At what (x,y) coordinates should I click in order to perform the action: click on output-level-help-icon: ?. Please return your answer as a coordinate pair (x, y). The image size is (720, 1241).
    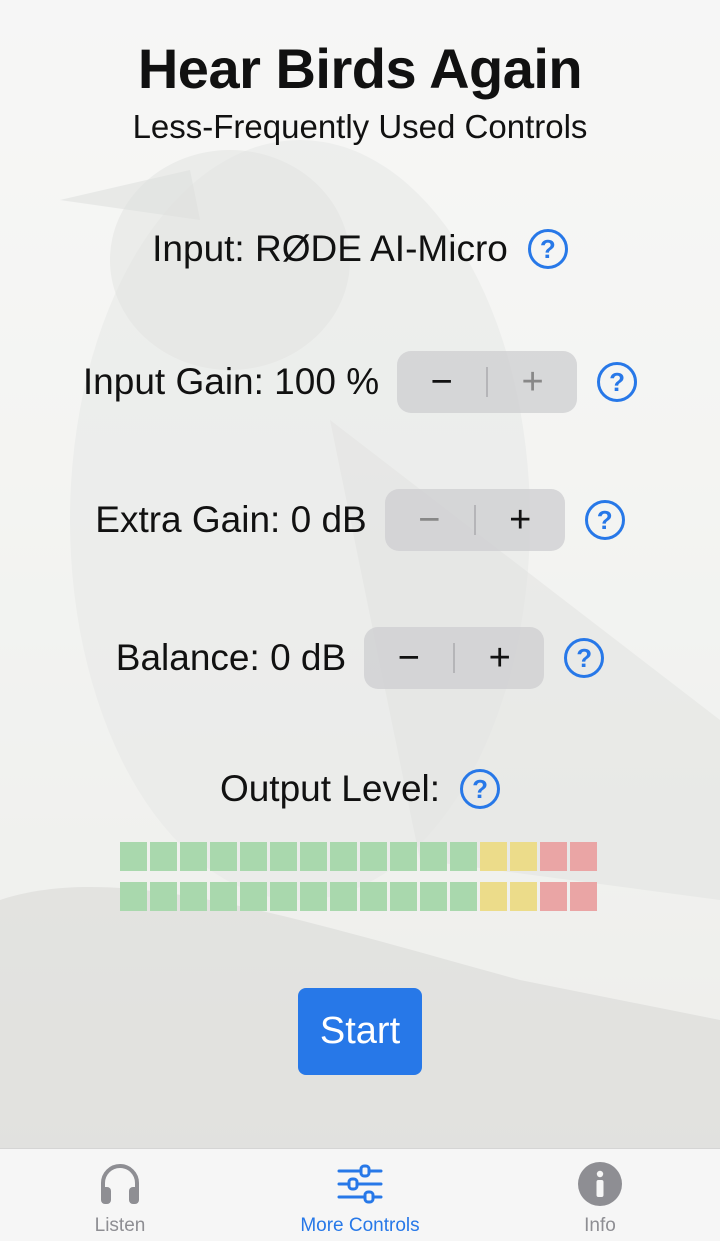
    Looking at the image, I should click on (480, 789).